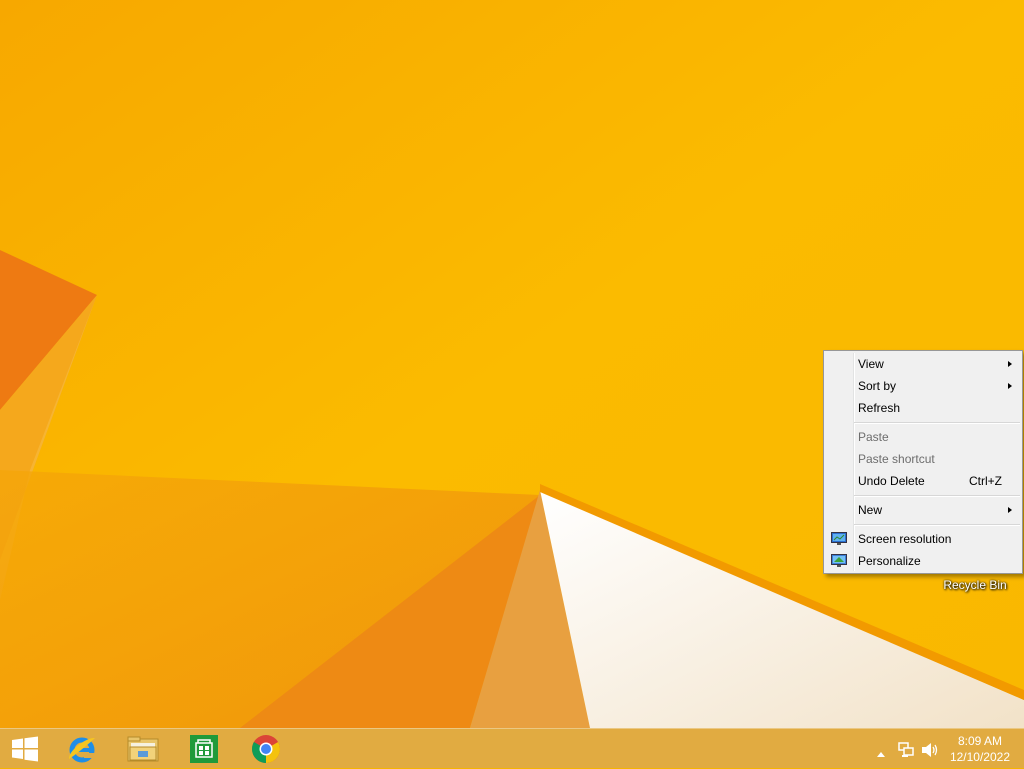 This screenshot has height=769, width=1024. Describe the element at coordinates (905, 539) in the screenshot. I see `menu-item-label: Screen resolution` at that location.